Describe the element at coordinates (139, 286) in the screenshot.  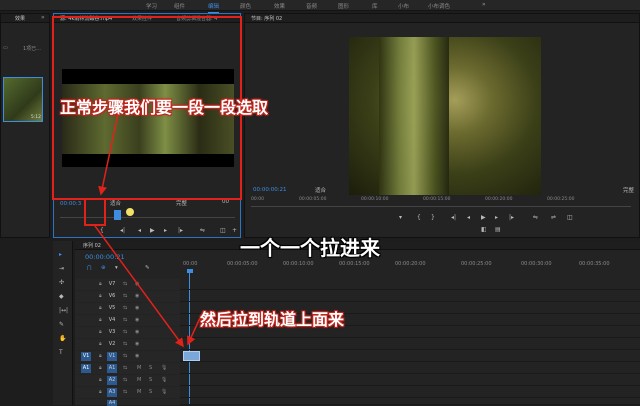
I see `arrow-to-track` at that location.